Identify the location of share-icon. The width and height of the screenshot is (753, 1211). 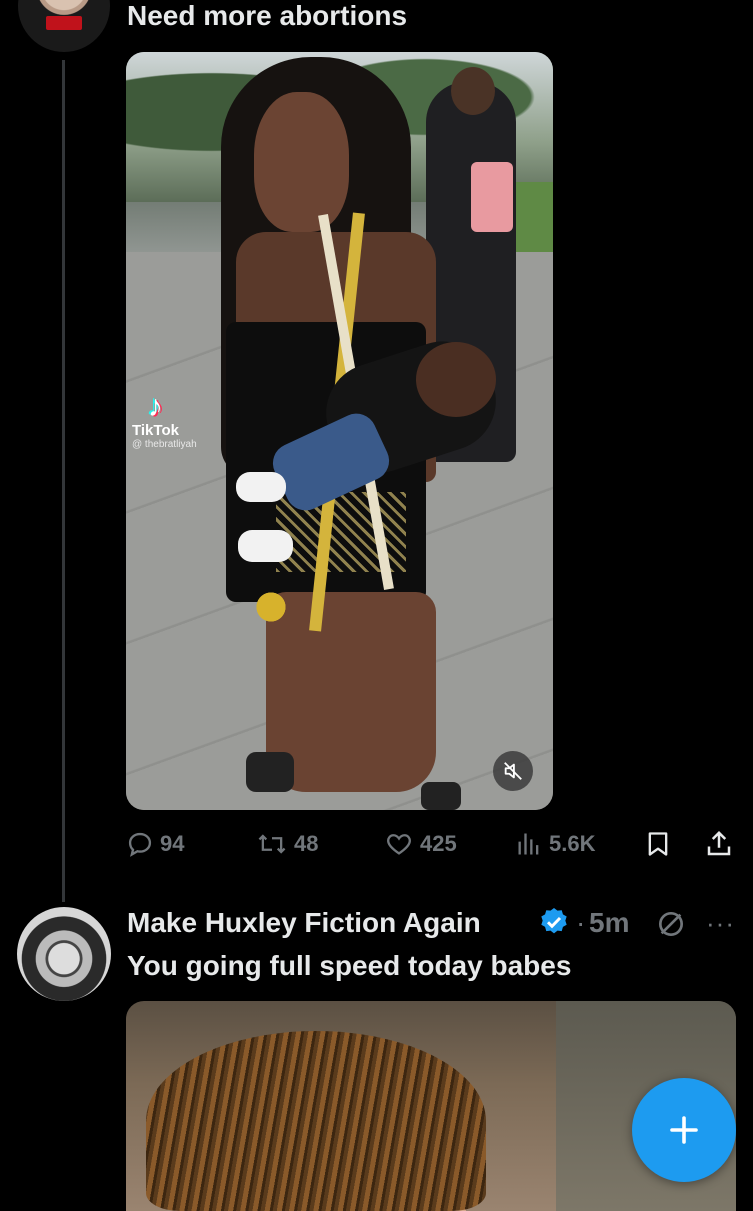
(719, 843).